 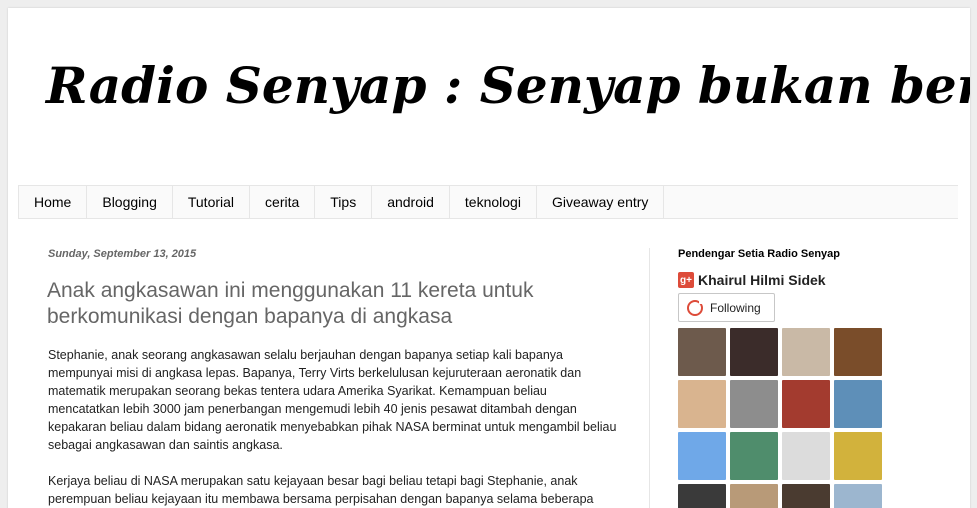 What do you see at coordinates (283, 202) in the screenshot?
I see `tab-cerita: cerita` at bounding box center [283, 202].